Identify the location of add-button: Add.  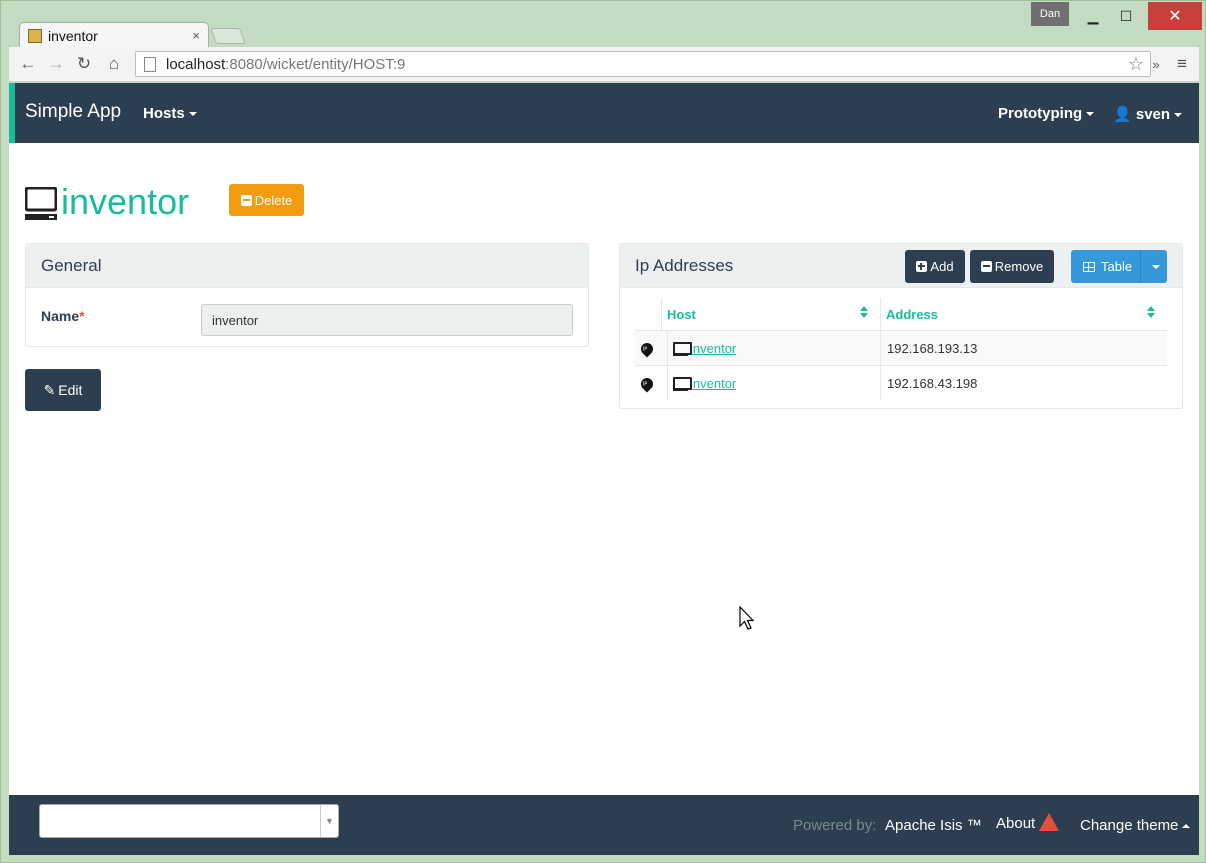
(935, 266).